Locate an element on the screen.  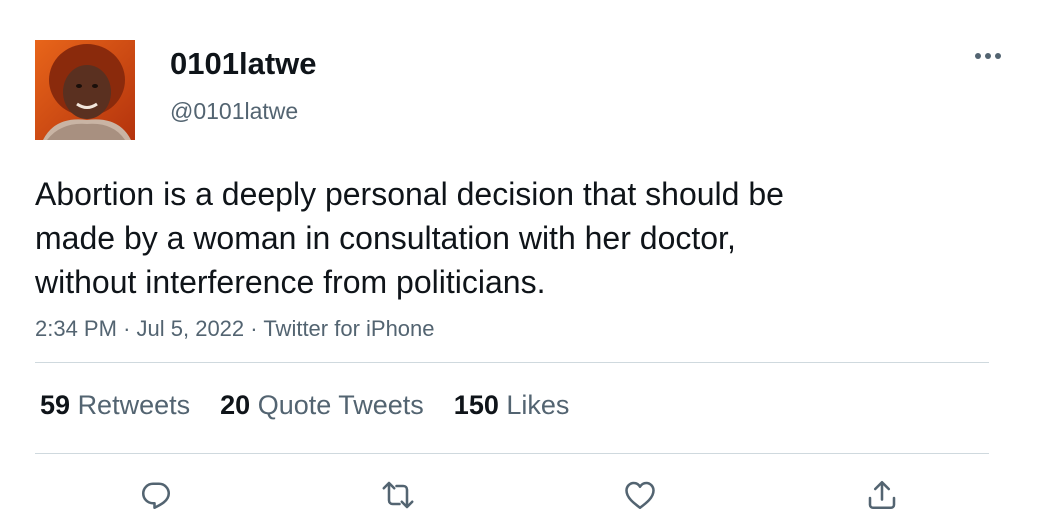
more-options-button is located at coordinates (988, 56).